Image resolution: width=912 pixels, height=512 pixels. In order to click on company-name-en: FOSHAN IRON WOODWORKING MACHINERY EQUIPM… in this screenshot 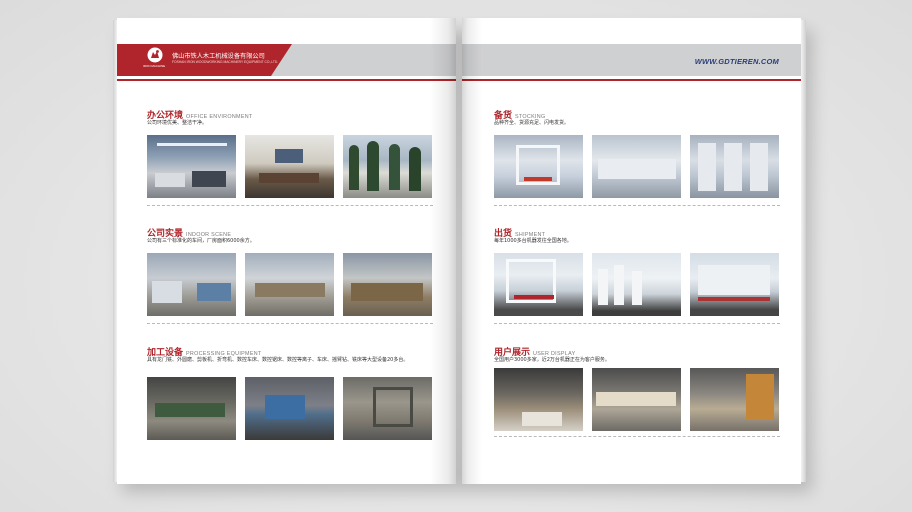, I will do `click(225, 62)`.